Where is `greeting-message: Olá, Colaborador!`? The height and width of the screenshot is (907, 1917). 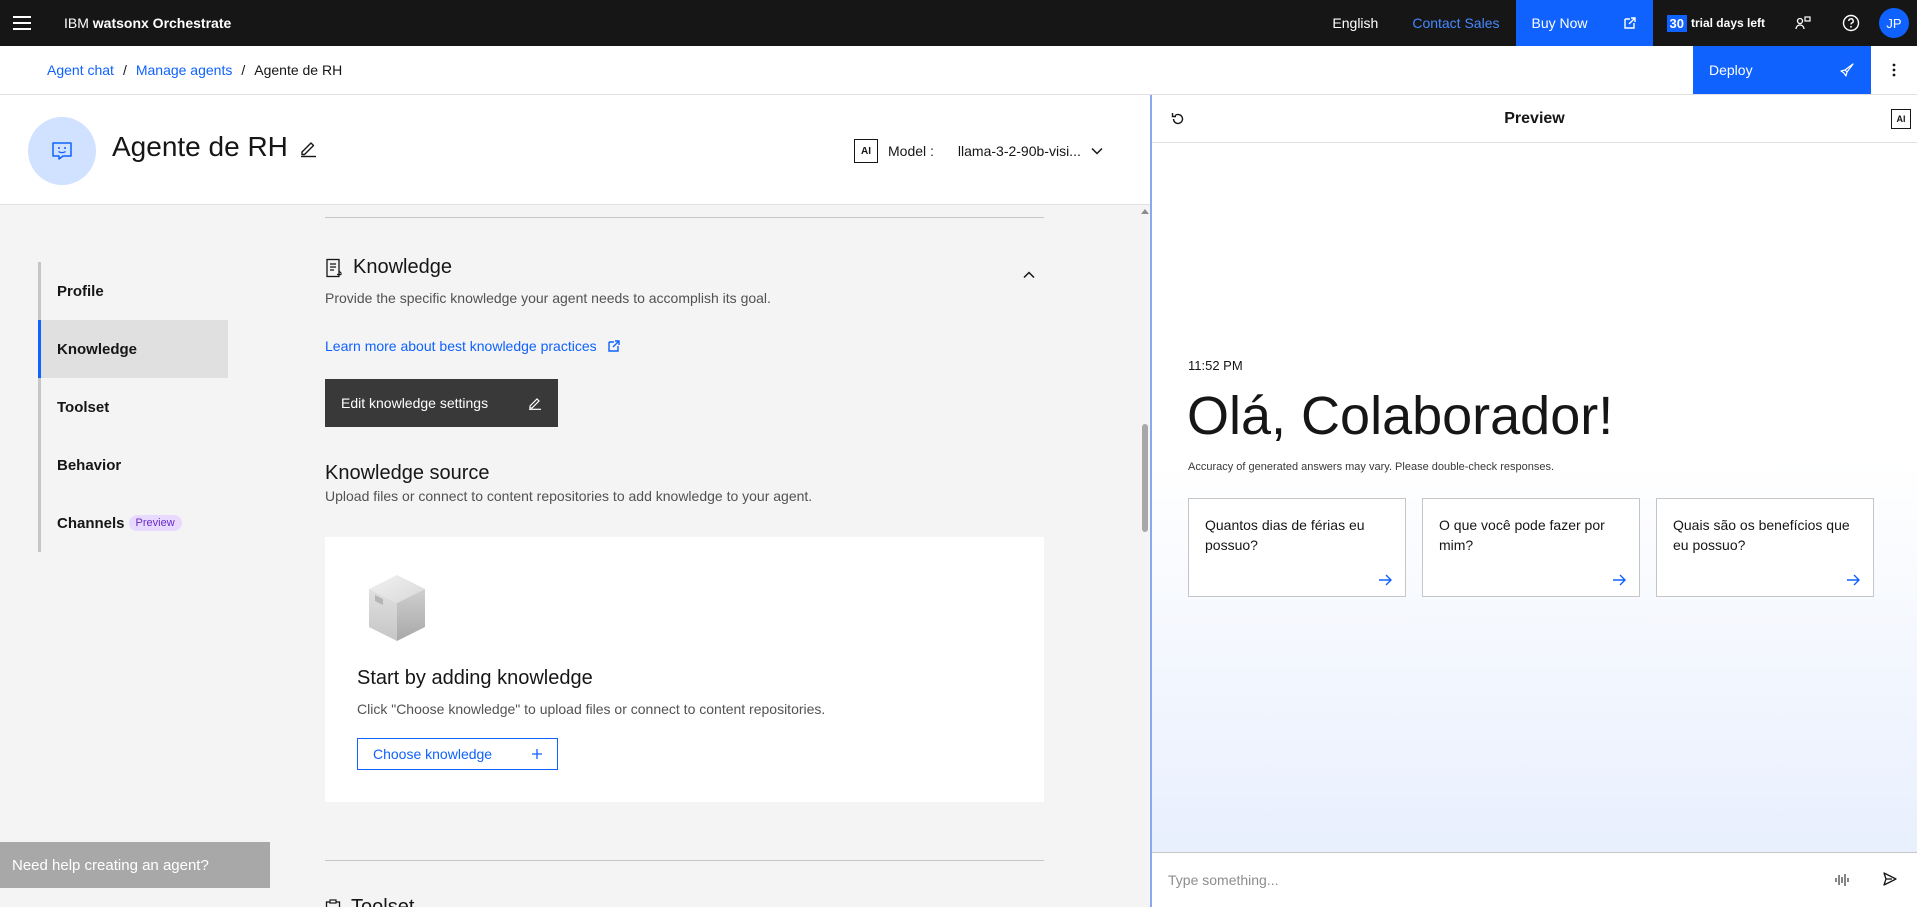
greeting-message: Olá, Colaborador! is located at coordinates (1400, 416).